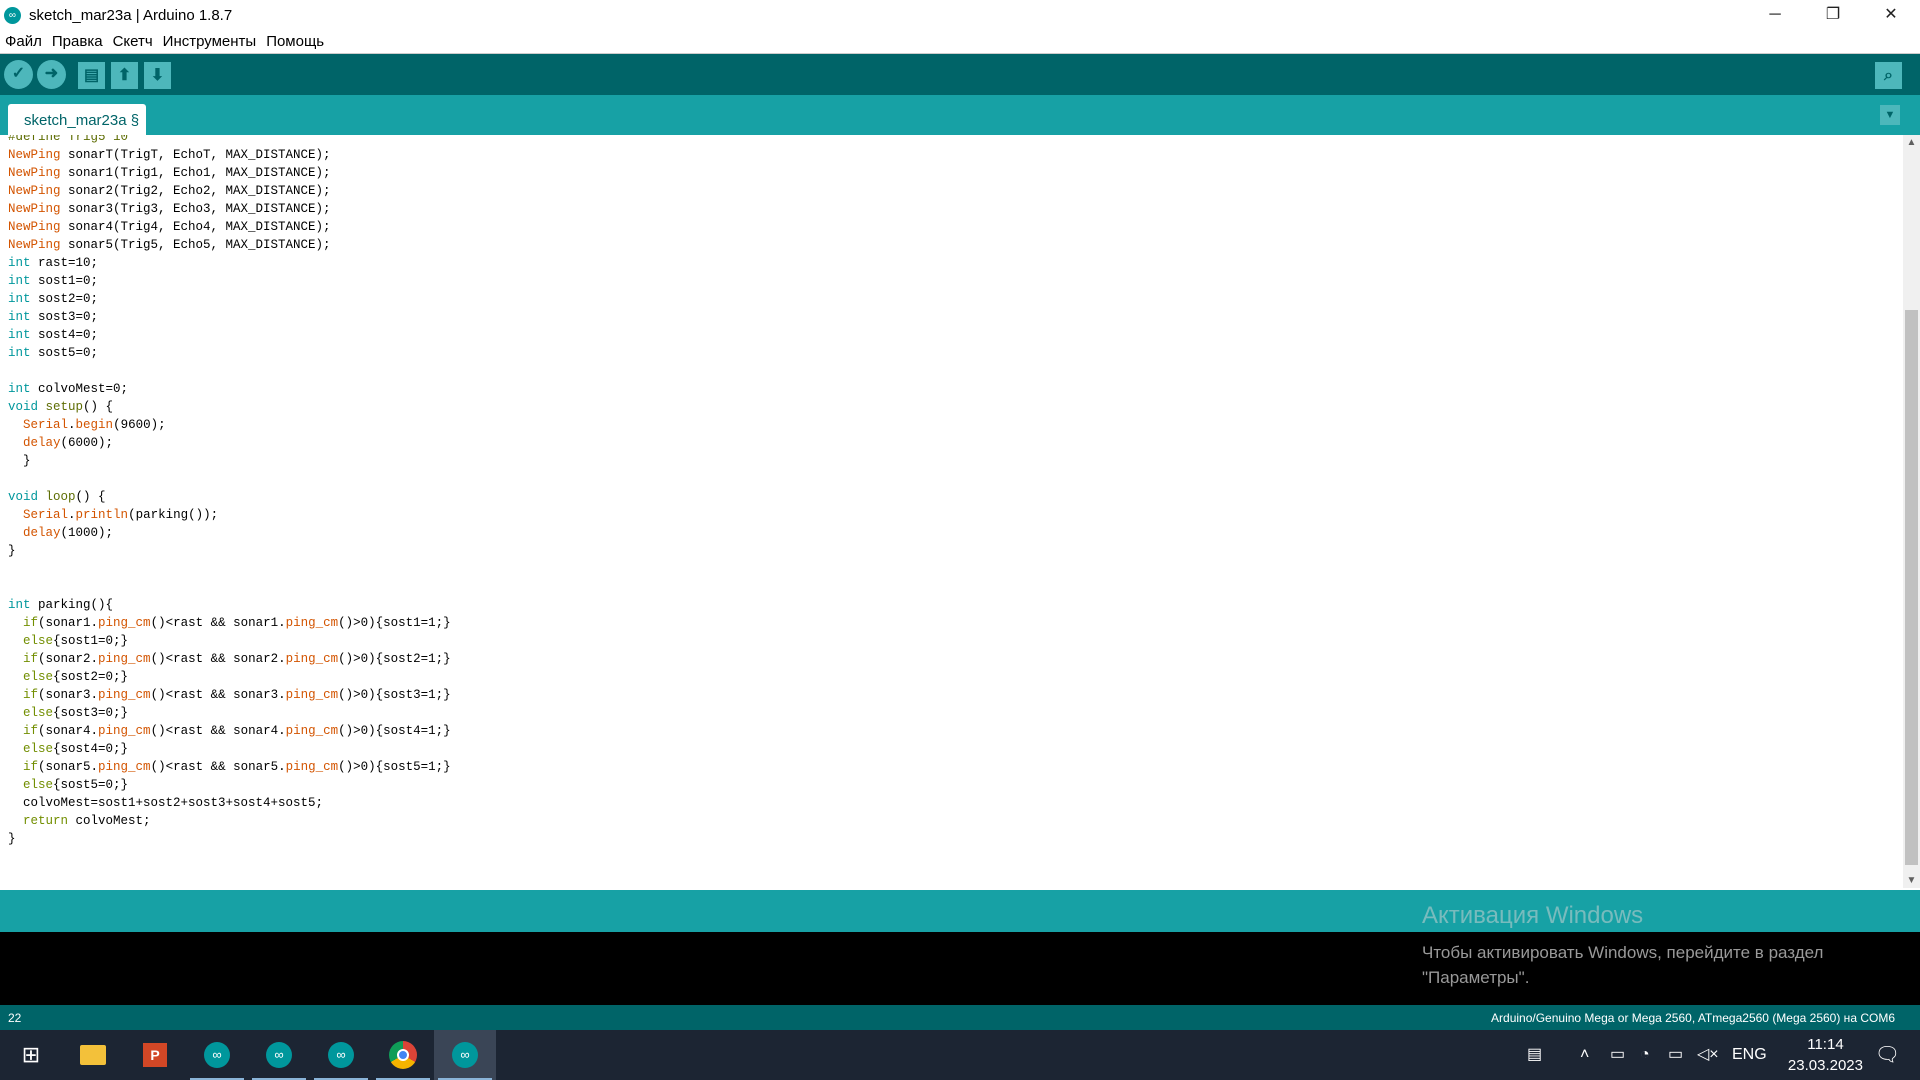 The image size is (1920, 1080). What do you see at coordinates (51, 74) in the screenshot?
I see `upload-icon: ➜` at bounding box center [51, 74].